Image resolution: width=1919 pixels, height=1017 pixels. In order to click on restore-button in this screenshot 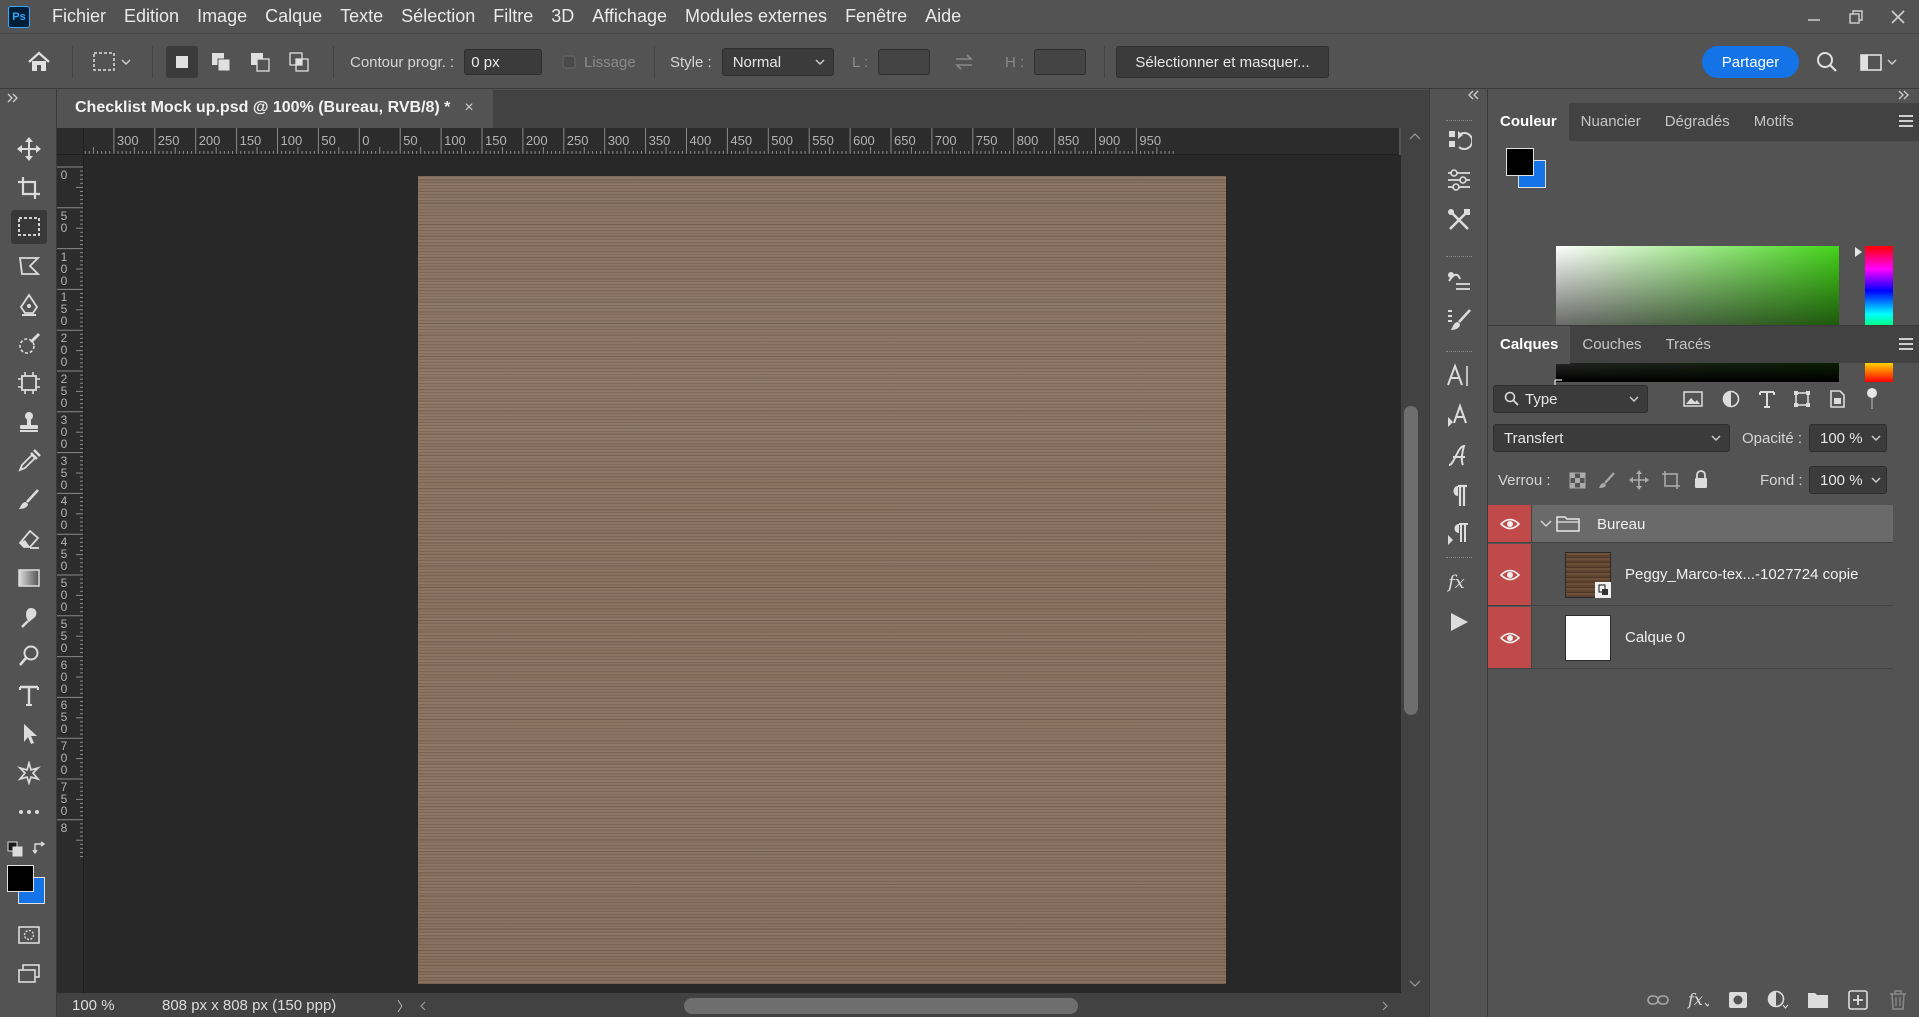, I will do `click(1856, 16)`.